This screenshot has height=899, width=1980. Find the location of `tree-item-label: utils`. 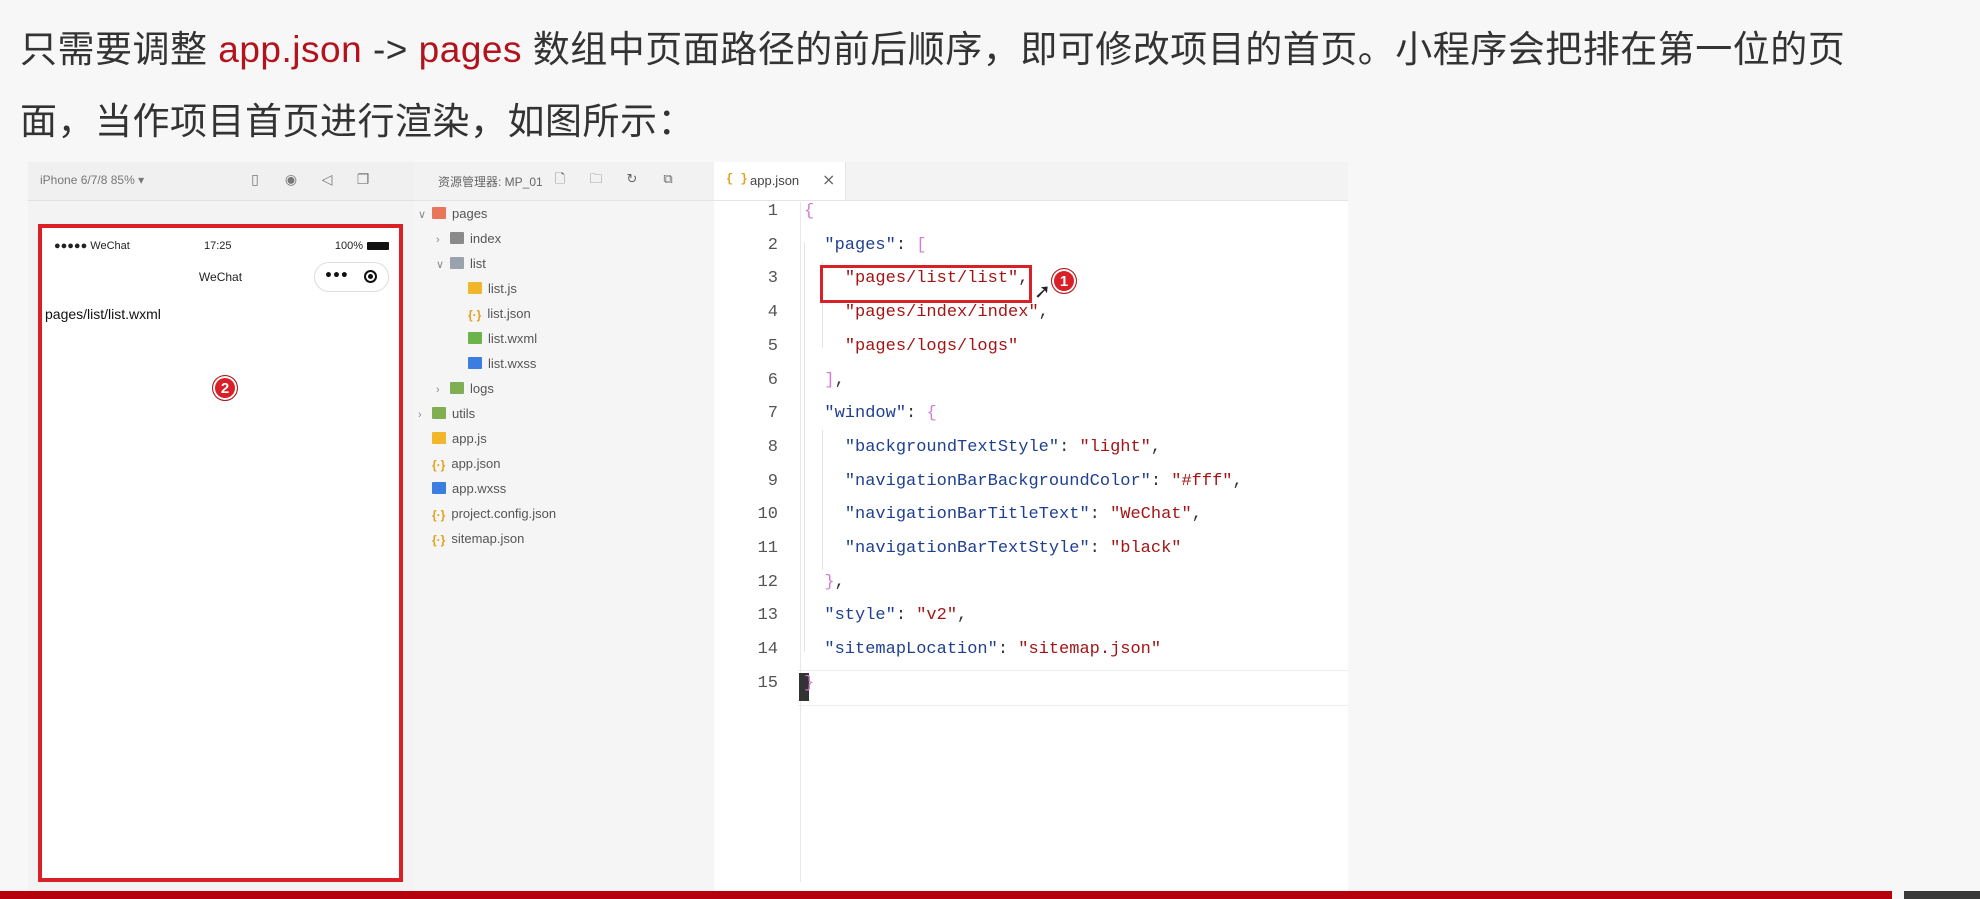

tree-item-label: utils is located at coordinates (464, 413).